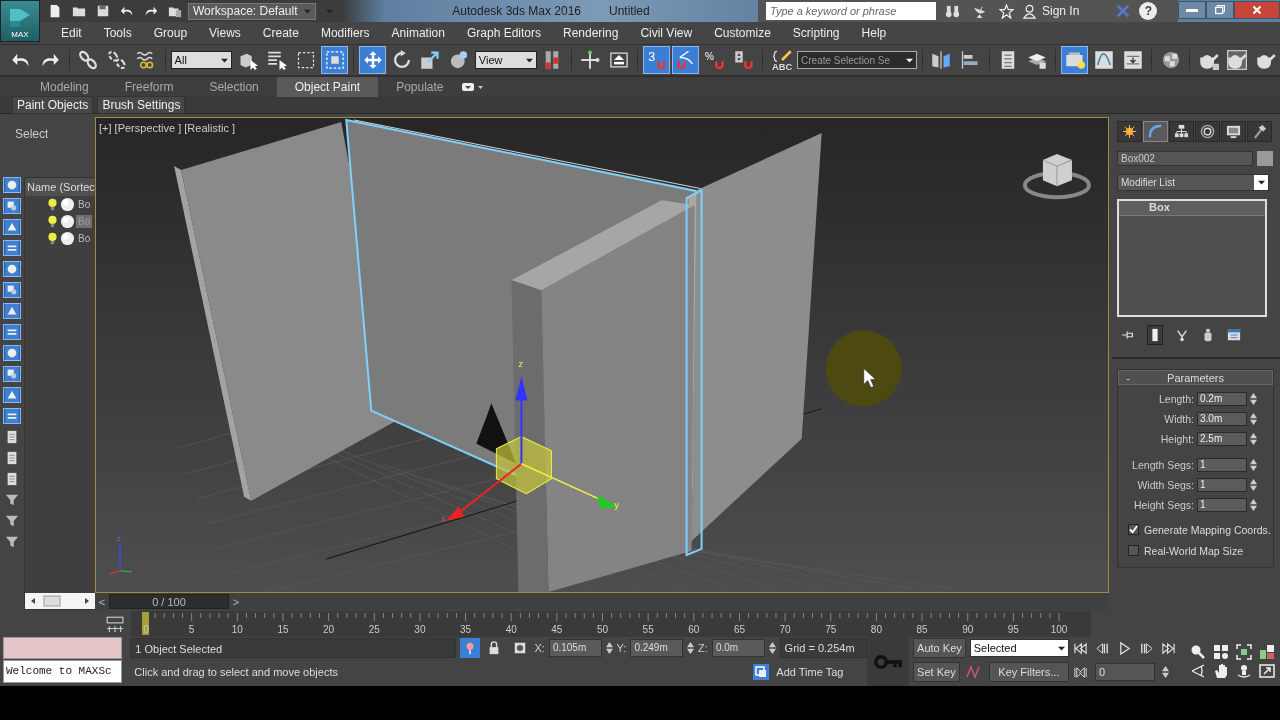  Describe the element at coordinates (1125, 672) in the screenshot. I see `current-frame-field: 0` at that location.